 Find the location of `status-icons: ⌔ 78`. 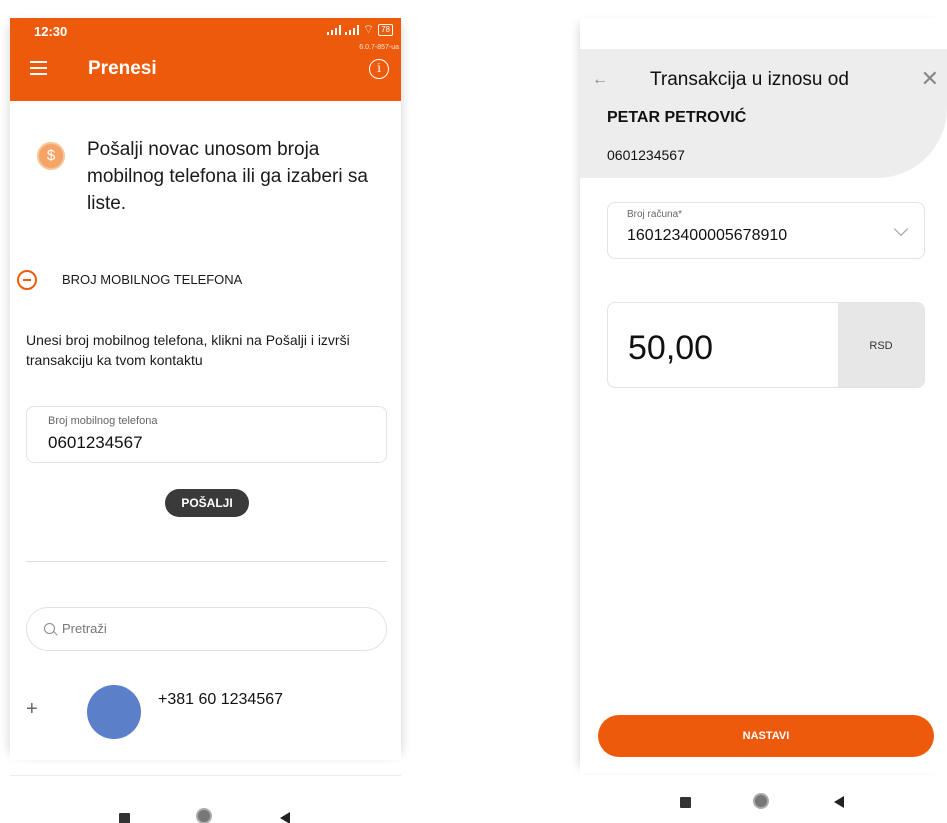

status-icons: ⌔ 78 is located at coordinates (359, 29).